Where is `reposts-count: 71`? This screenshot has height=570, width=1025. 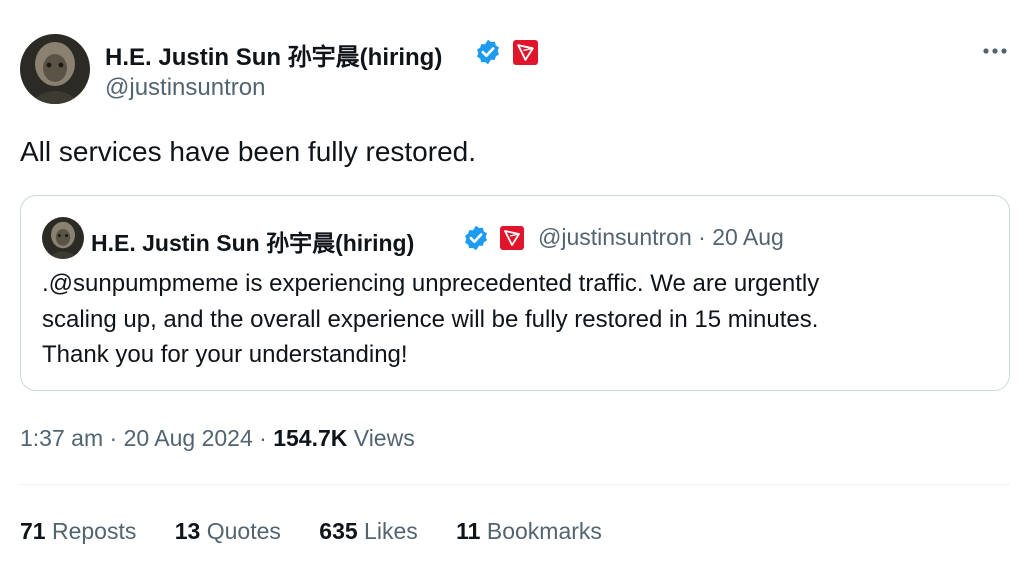 reposts-count: 71 is located at coordinates (33, 531).